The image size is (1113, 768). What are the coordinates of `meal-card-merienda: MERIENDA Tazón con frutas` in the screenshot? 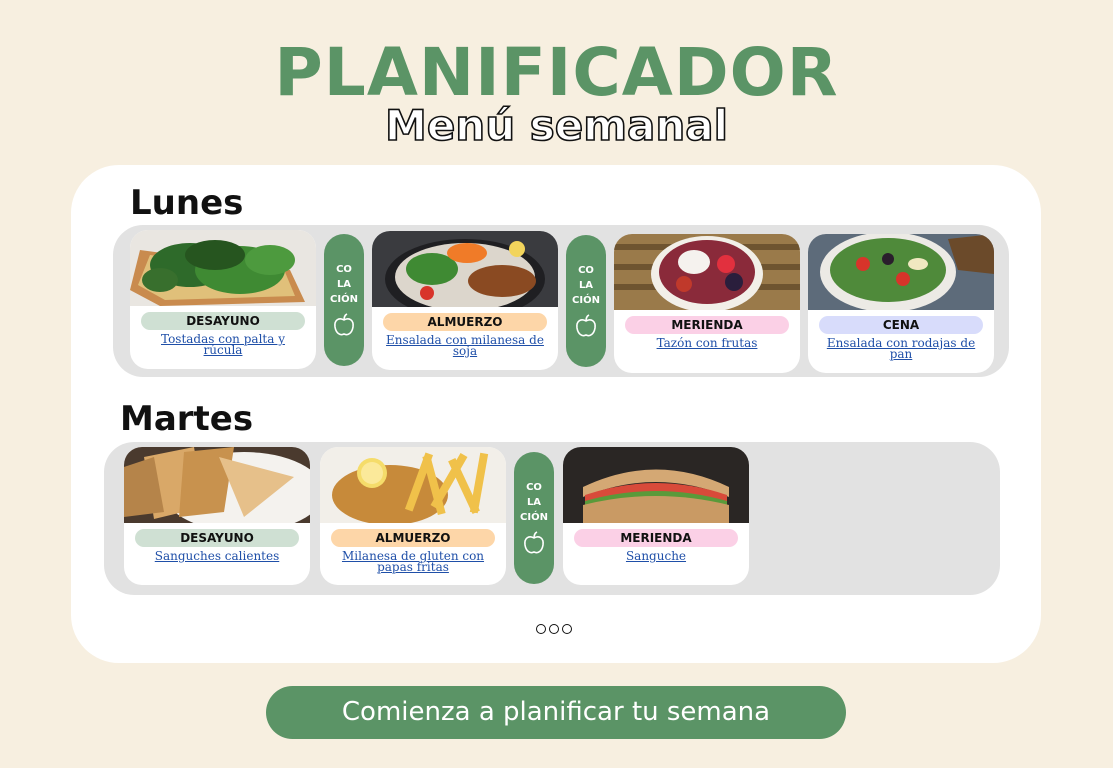 It's located at (707, 303).